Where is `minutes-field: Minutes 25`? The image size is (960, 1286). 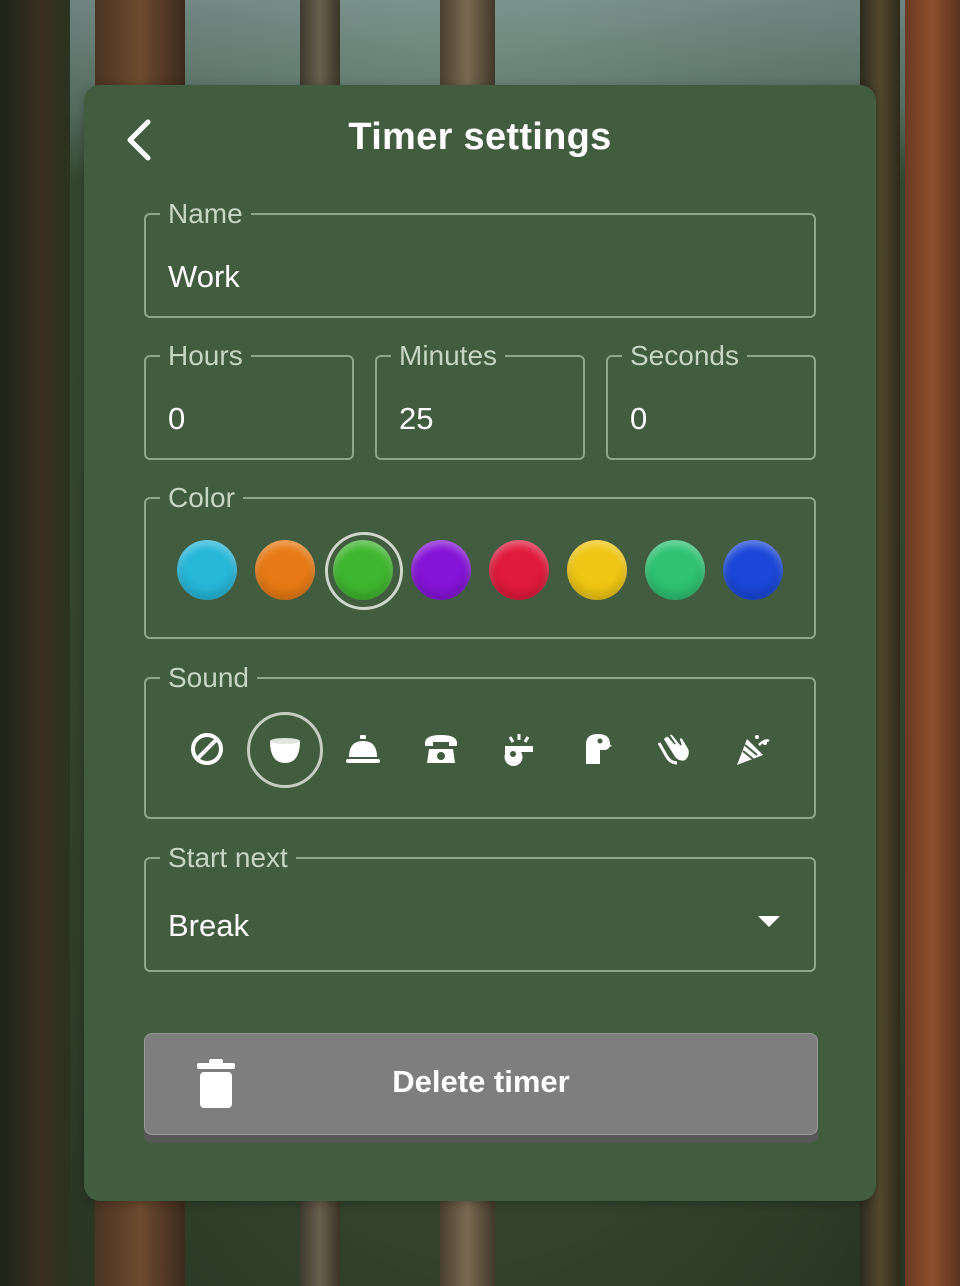 minutes-field: Minutes 25 is located at coordinates (480, 401).